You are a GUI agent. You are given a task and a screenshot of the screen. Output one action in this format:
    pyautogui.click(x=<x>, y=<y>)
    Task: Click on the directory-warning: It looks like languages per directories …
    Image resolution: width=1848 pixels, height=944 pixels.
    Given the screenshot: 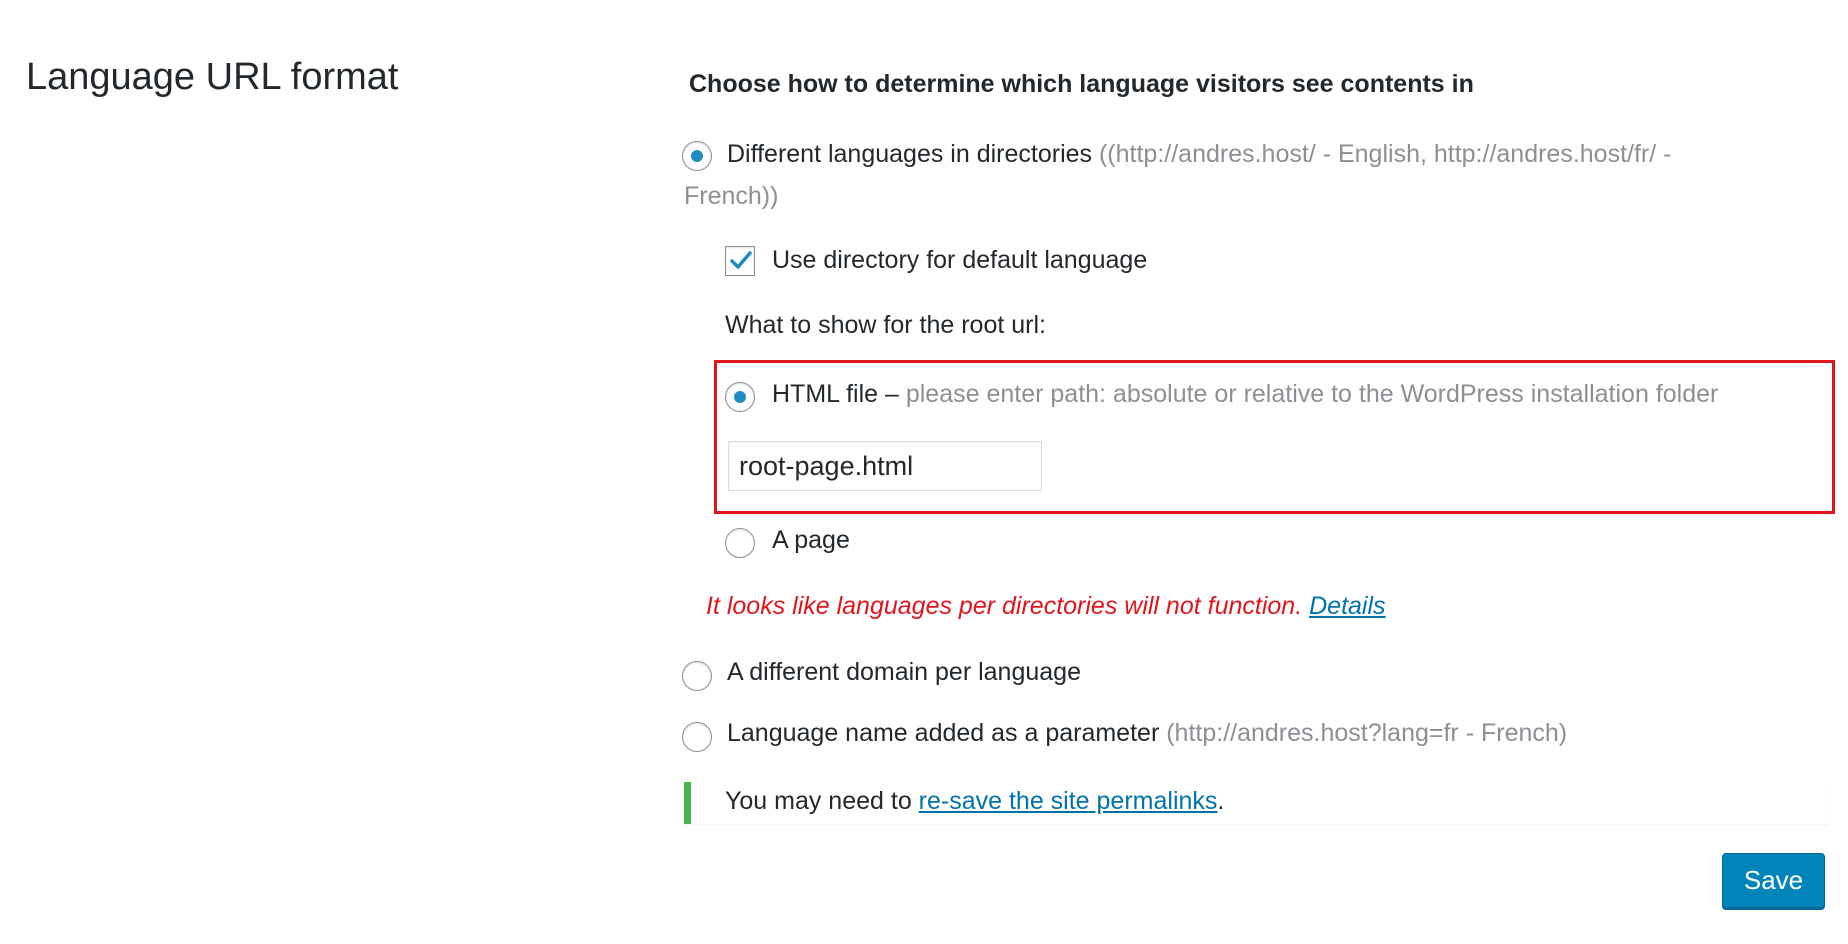 What is the action you would take?
    pyautogui.click(x=1046, y=606)
    